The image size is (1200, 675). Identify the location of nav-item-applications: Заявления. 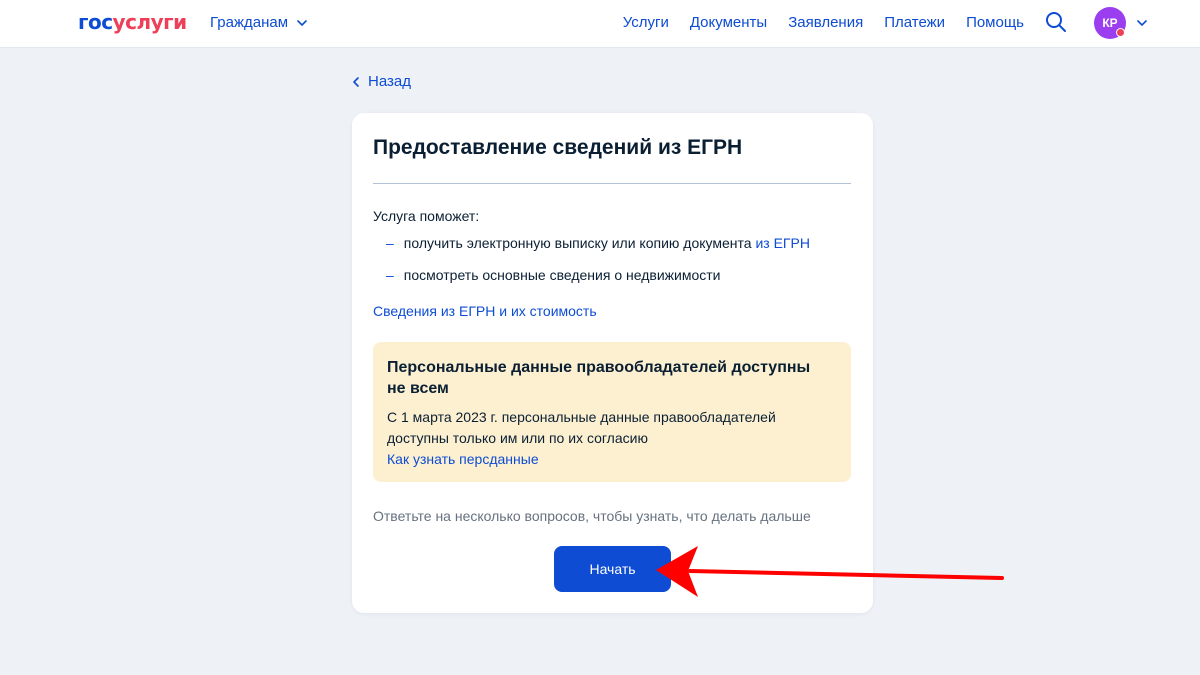
(825, 22).